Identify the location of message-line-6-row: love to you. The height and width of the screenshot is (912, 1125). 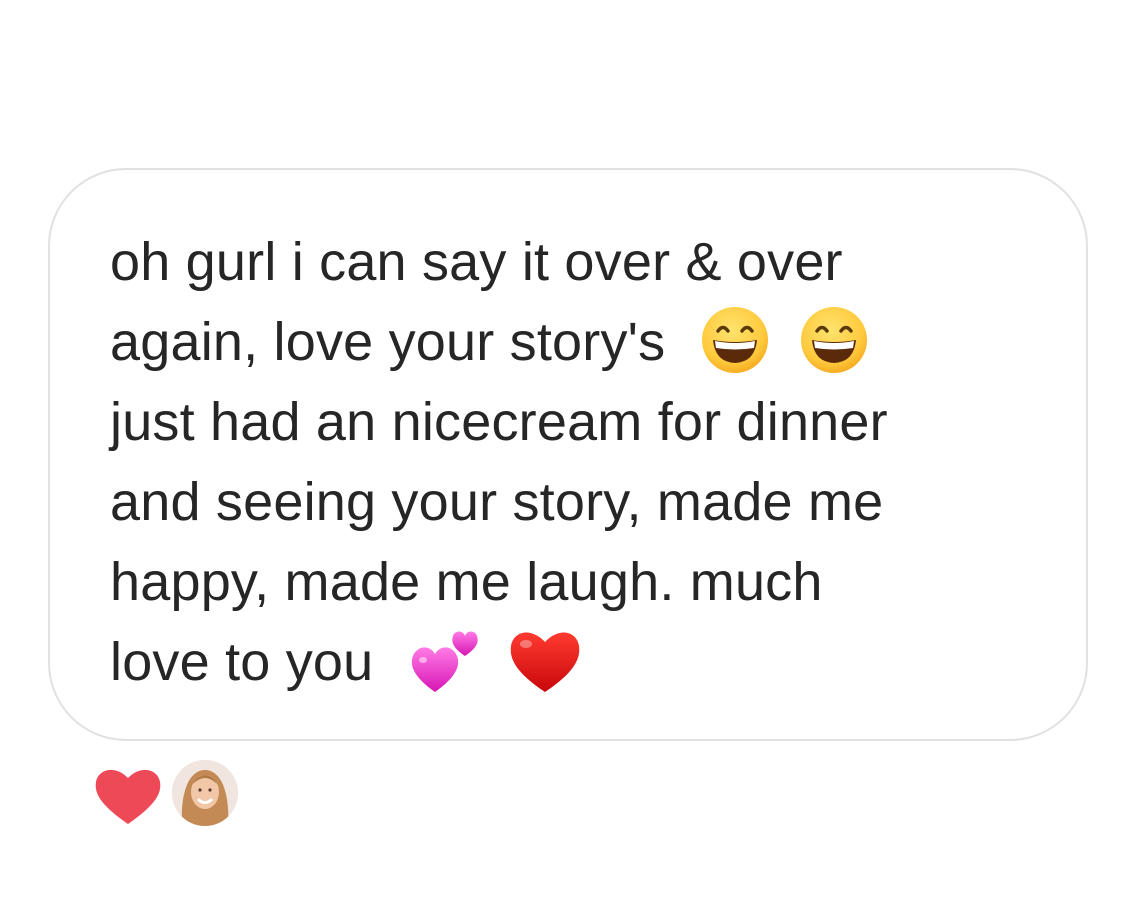
(590, 662).